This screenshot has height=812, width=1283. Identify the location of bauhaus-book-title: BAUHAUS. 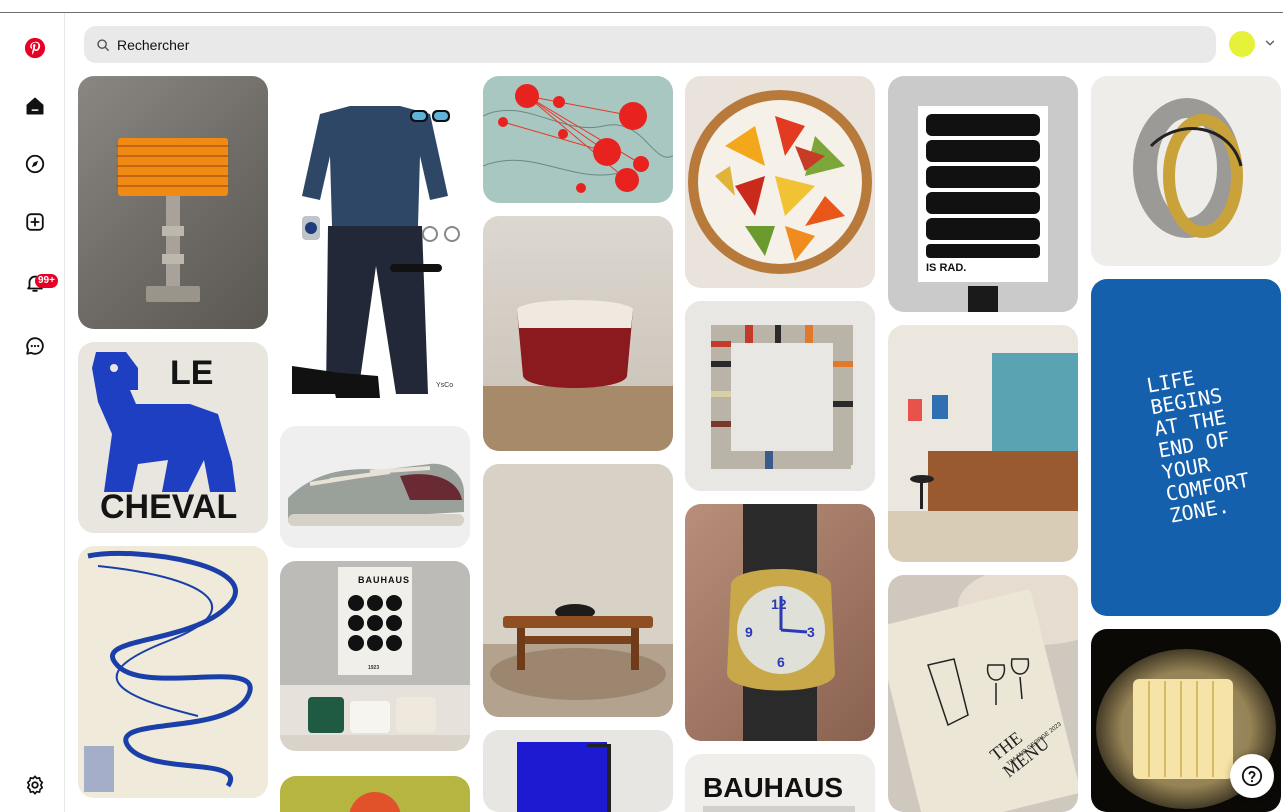
(773, 787).